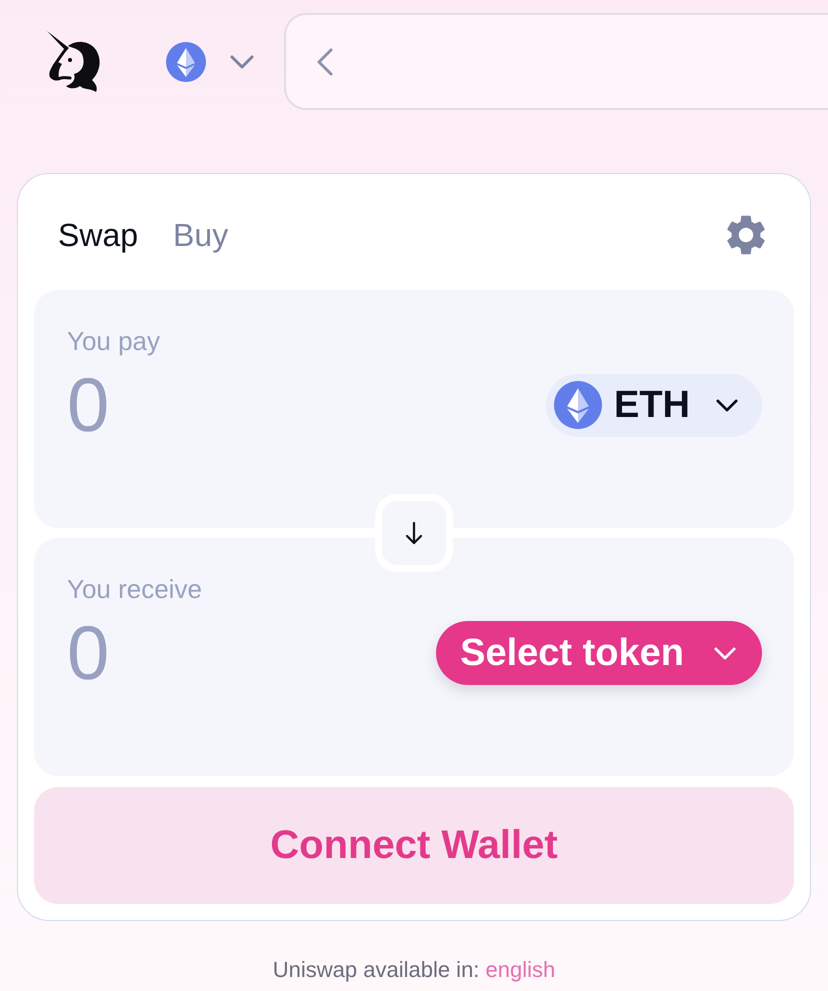  I want to click on select-token-button: Select token, so click(599, 653).